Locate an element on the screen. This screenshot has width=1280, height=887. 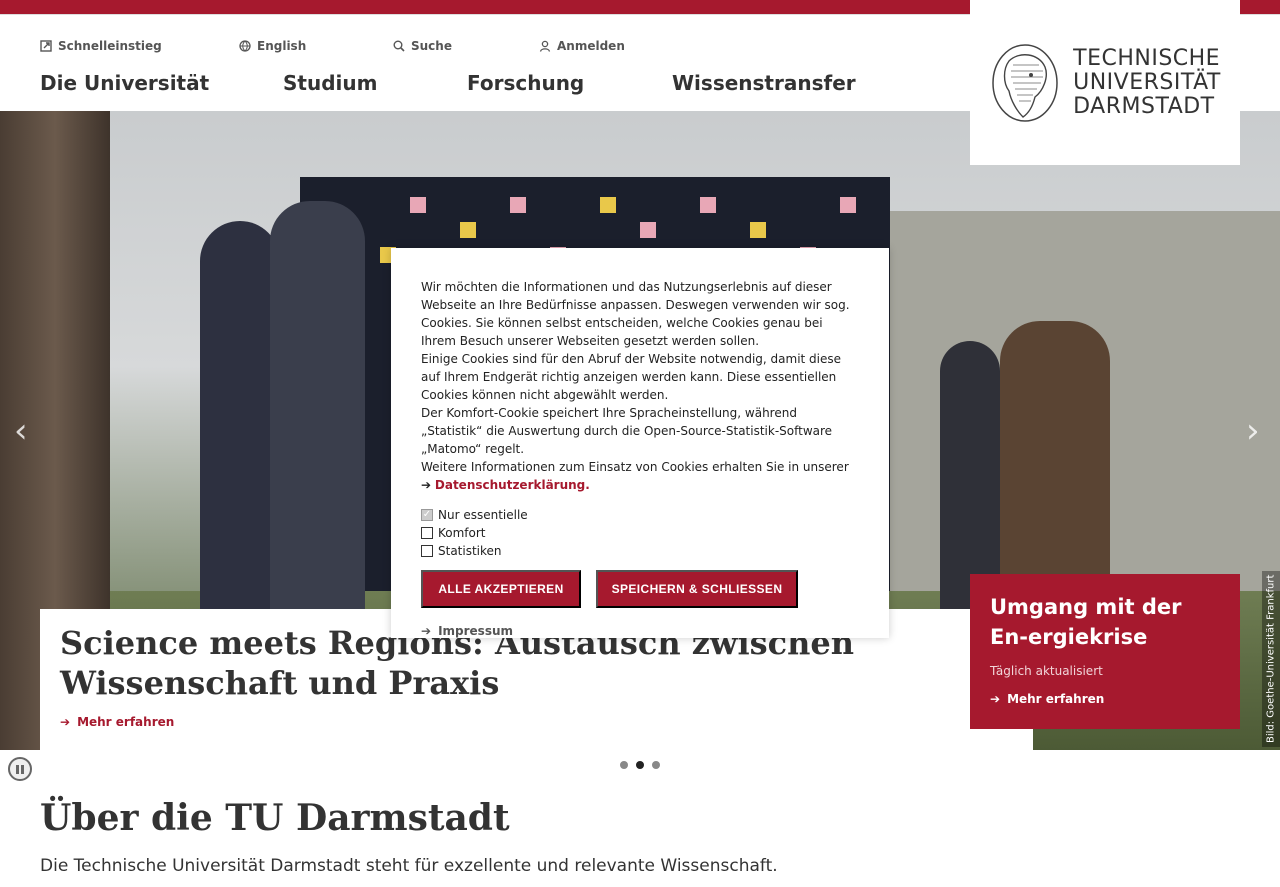
checkbox-statistics is located at coordinates (427, 551).